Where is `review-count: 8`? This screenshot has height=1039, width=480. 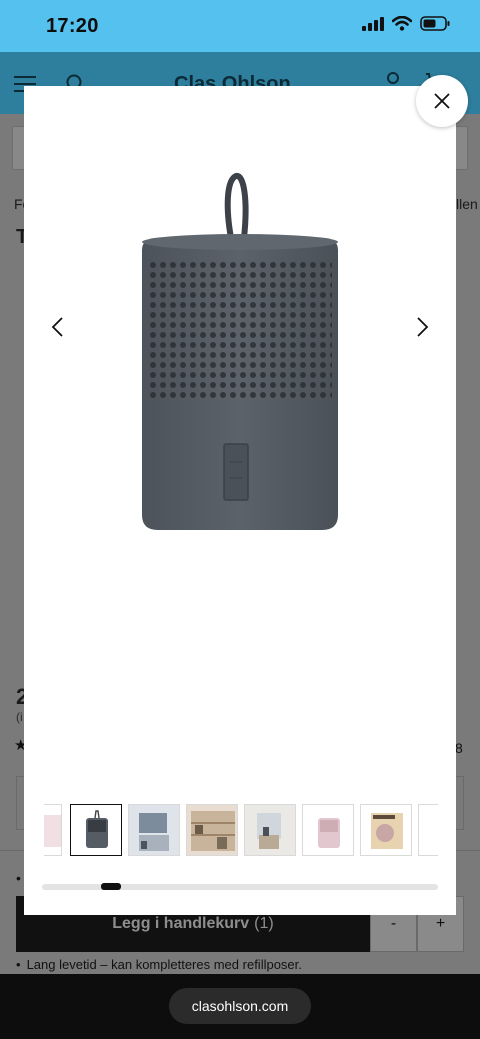
review-count: 8 is located at coordinates (459, 748).